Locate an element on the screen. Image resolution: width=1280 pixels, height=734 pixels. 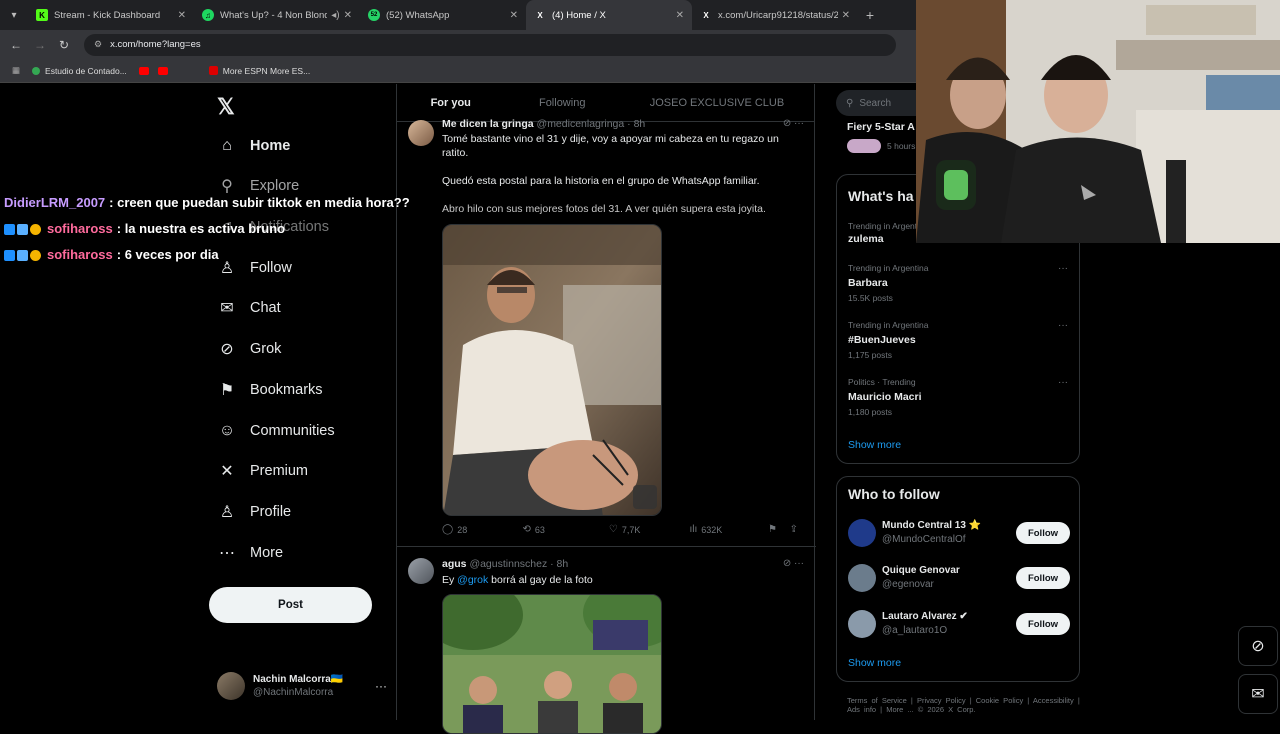
tweet-actions: ◯ 28 ⟲ 63 ♡ 7,7K ılı 632K ⚑ ⇪ is located at coordinates (622, 529).